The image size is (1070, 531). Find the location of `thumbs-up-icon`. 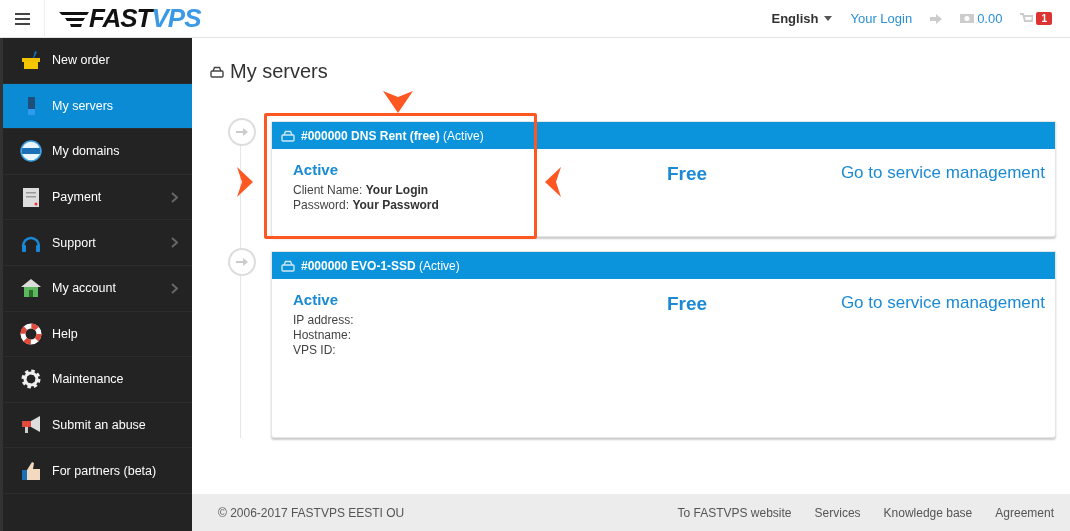

thumbs-up-icon is located at coordinates (31, 470).